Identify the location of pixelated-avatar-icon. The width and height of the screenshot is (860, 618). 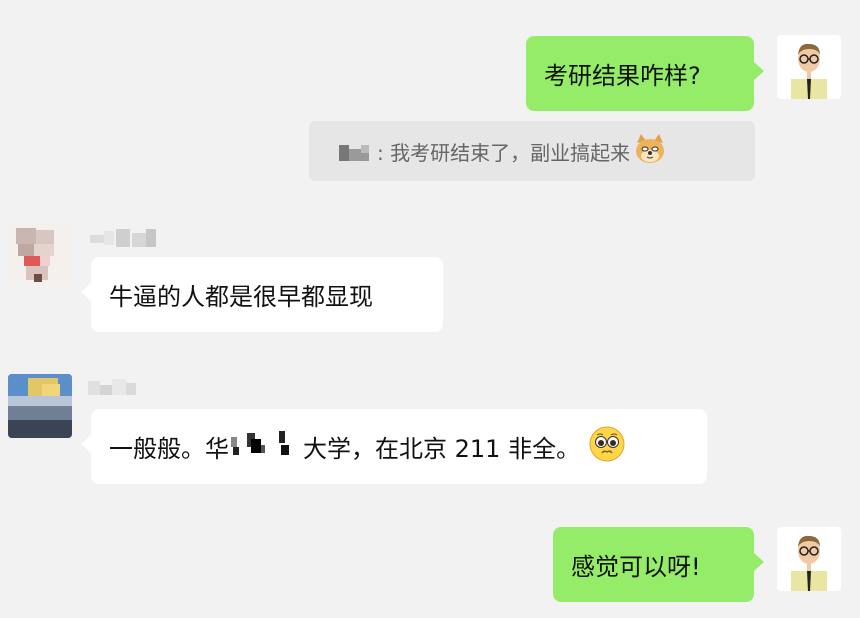
(40, 254).